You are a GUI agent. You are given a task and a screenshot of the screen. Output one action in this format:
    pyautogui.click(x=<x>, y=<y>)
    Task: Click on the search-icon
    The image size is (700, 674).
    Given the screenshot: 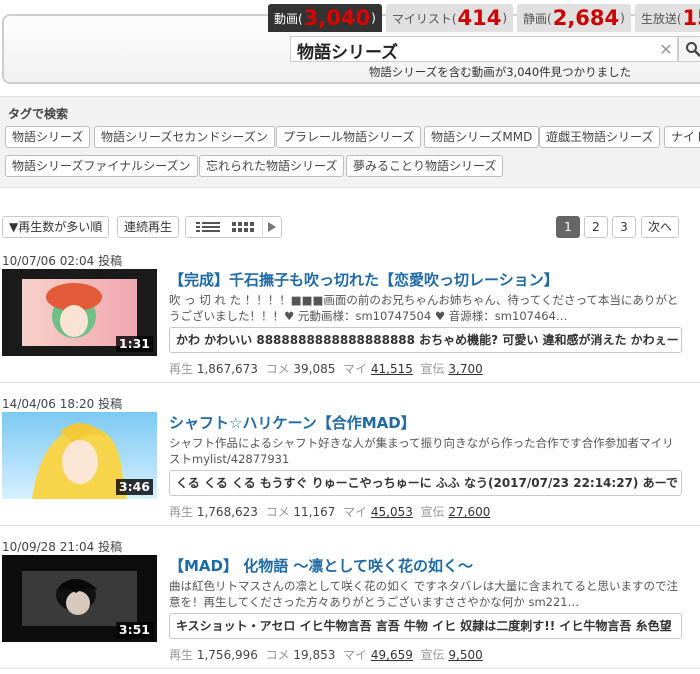 What is the action you would take?
    pyautogui.click(x=693, y=49)
    